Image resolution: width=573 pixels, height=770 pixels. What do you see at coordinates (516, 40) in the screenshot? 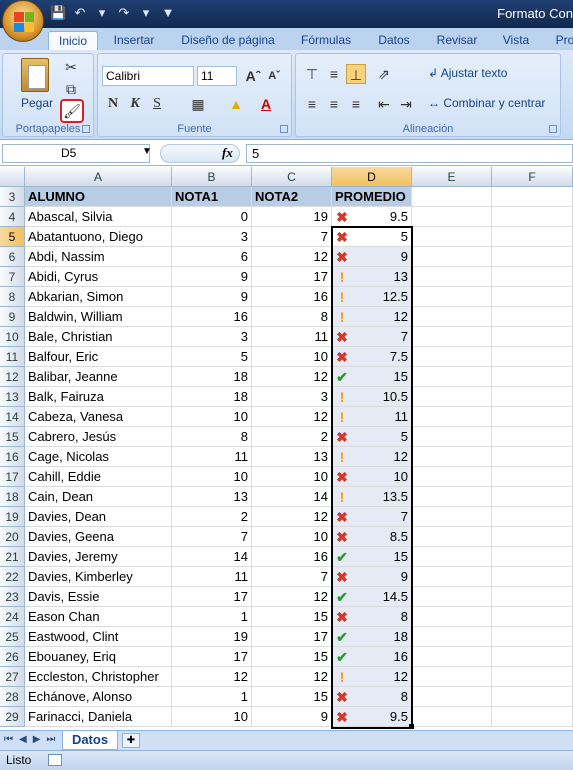
I see `tab-vista: Vista` at bounding box center [516, 40].